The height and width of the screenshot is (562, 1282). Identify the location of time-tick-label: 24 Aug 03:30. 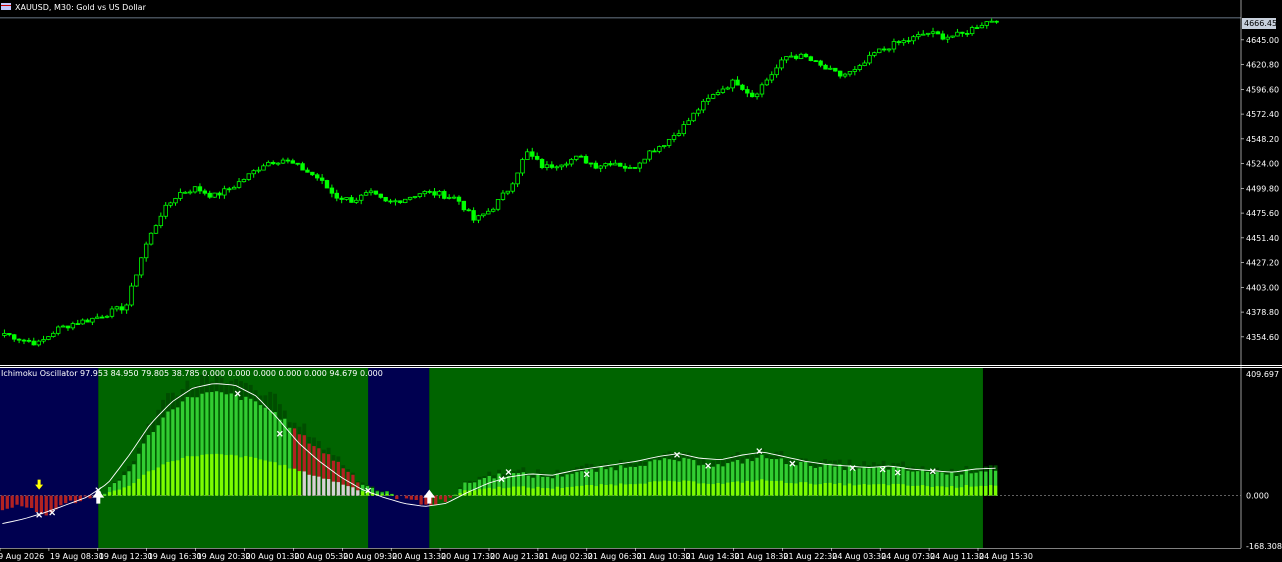
(859, 556).